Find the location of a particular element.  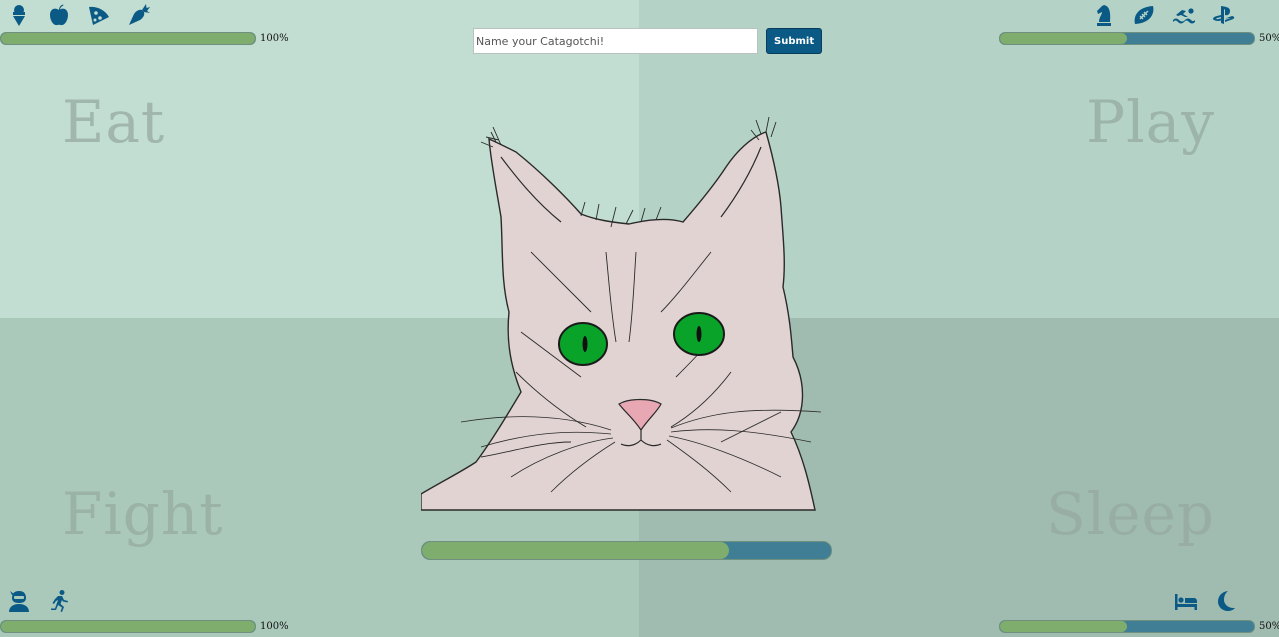

eat-icon-row is located at coordinates (79, 15).